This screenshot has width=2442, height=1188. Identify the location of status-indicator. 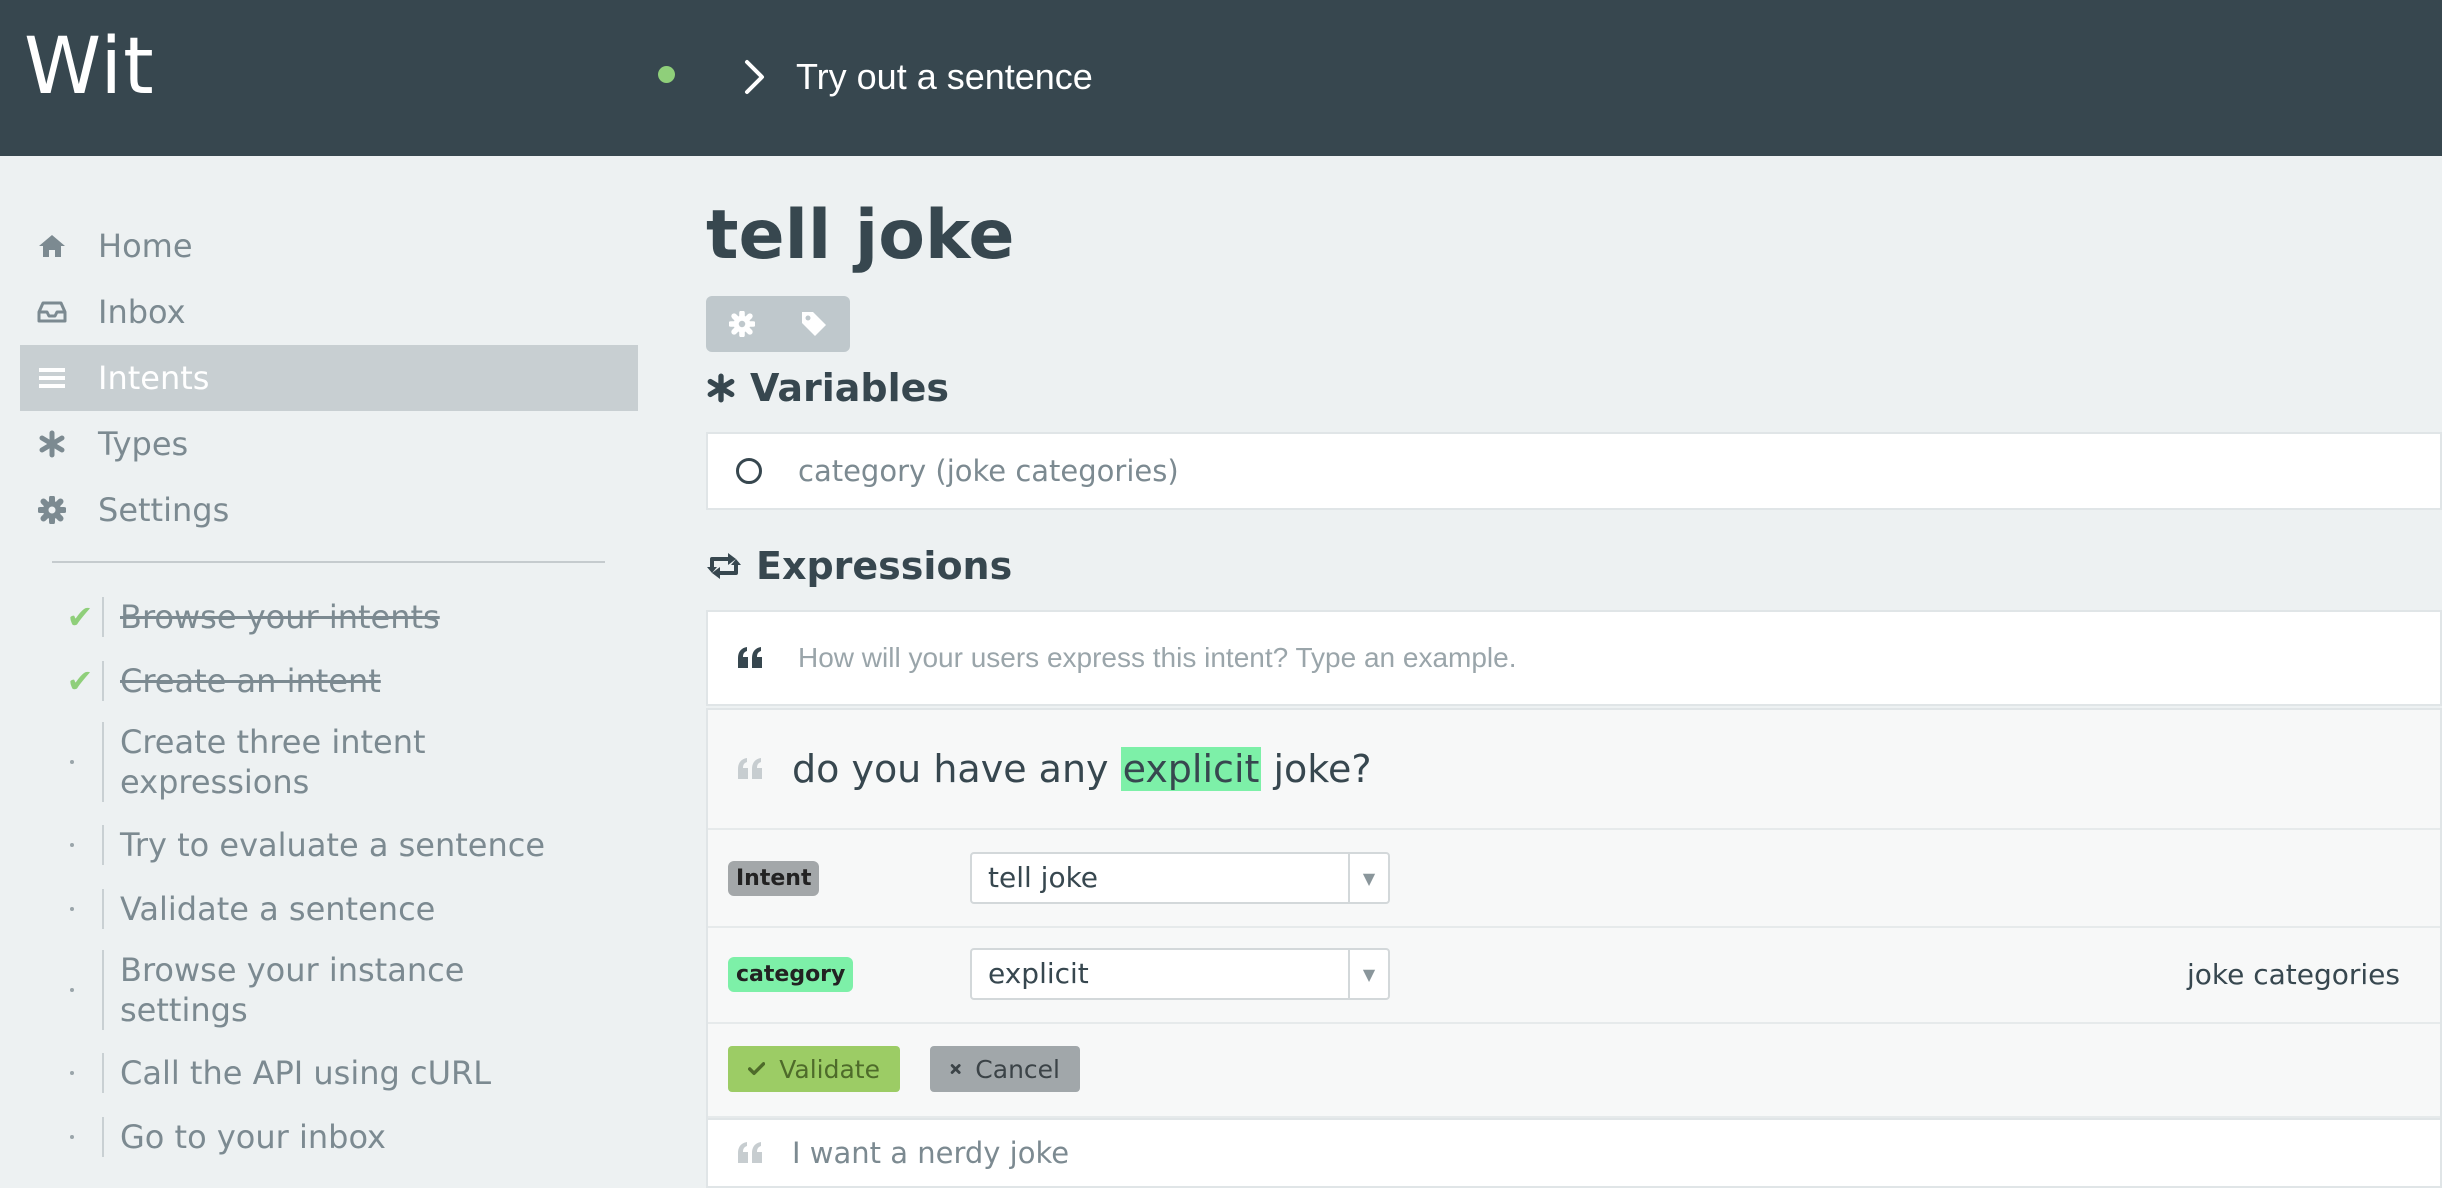
(666, 74).